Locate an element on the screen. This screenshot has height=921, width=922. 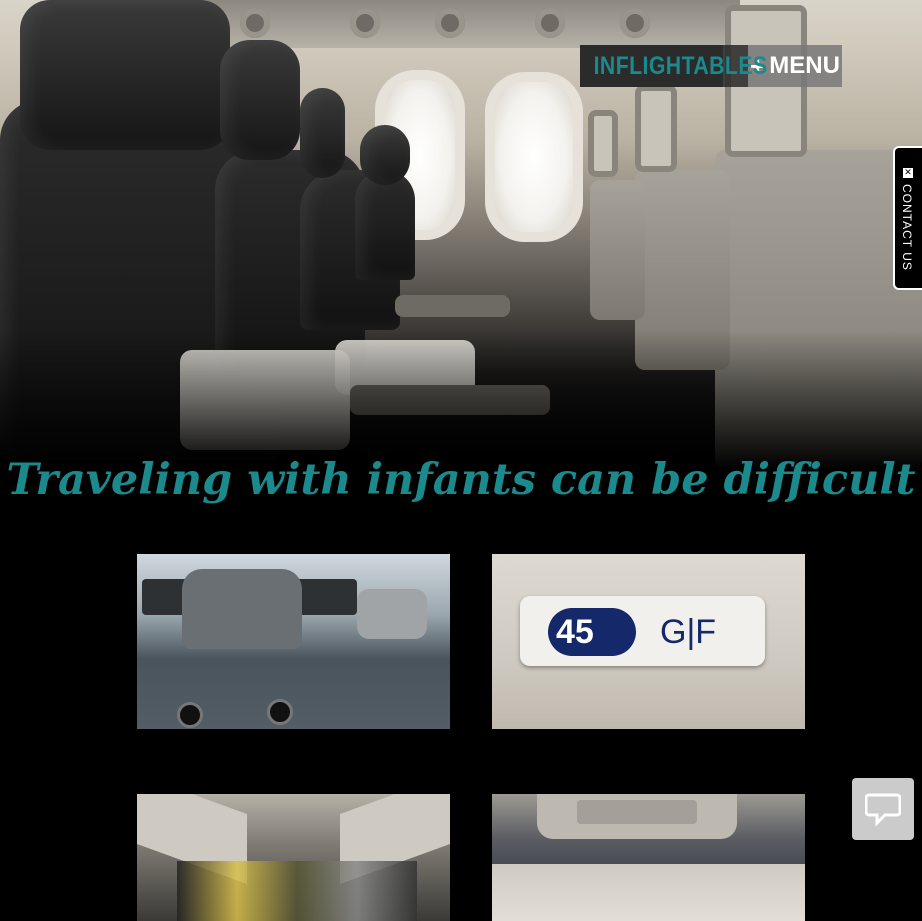
chat-button is located at coordinates (883, 809).